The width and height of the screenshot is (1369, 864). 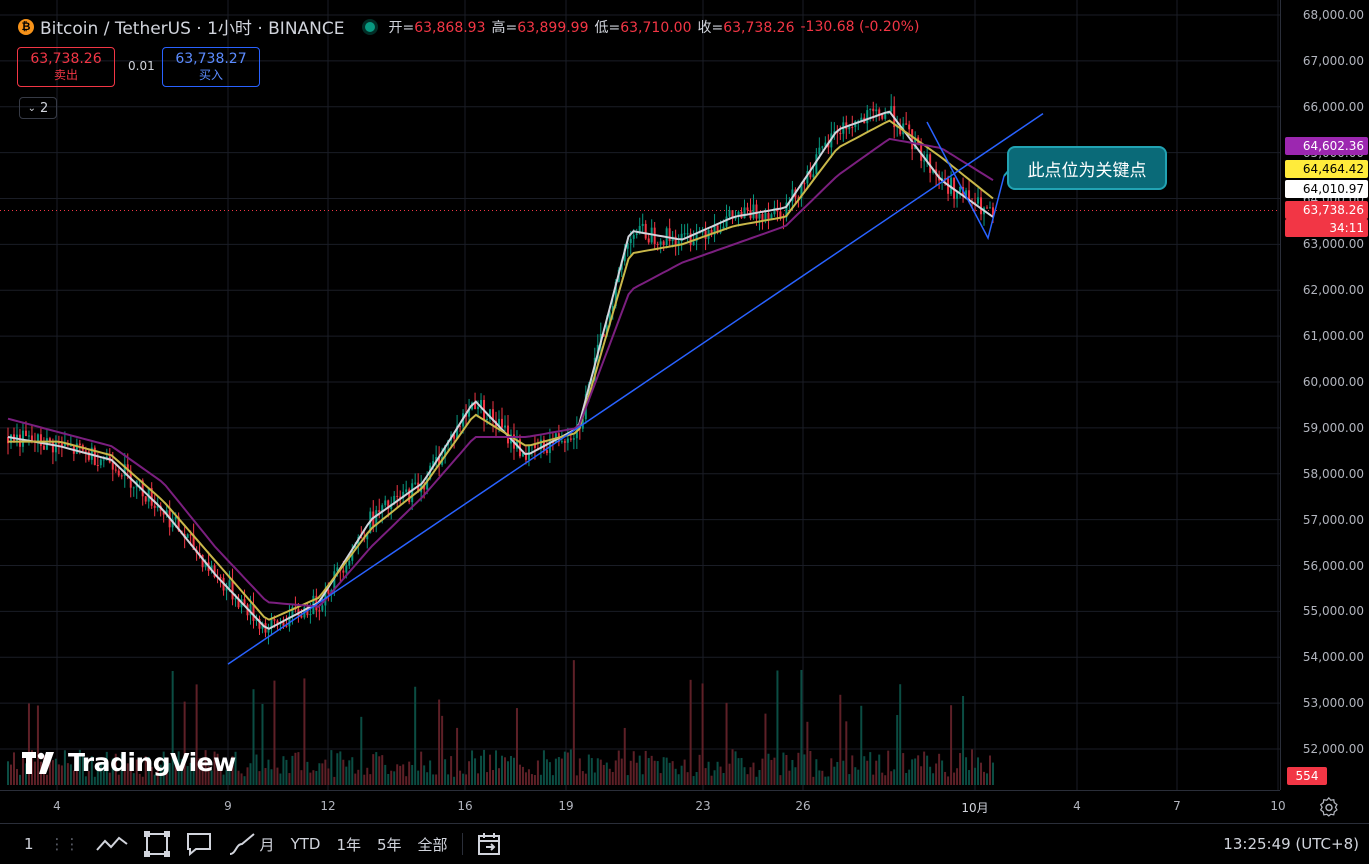 What do you see at coordinates (1333, 519) in the screenshot?
I see `price-tick: 57,000.00` at bounding box center [1333, 519].